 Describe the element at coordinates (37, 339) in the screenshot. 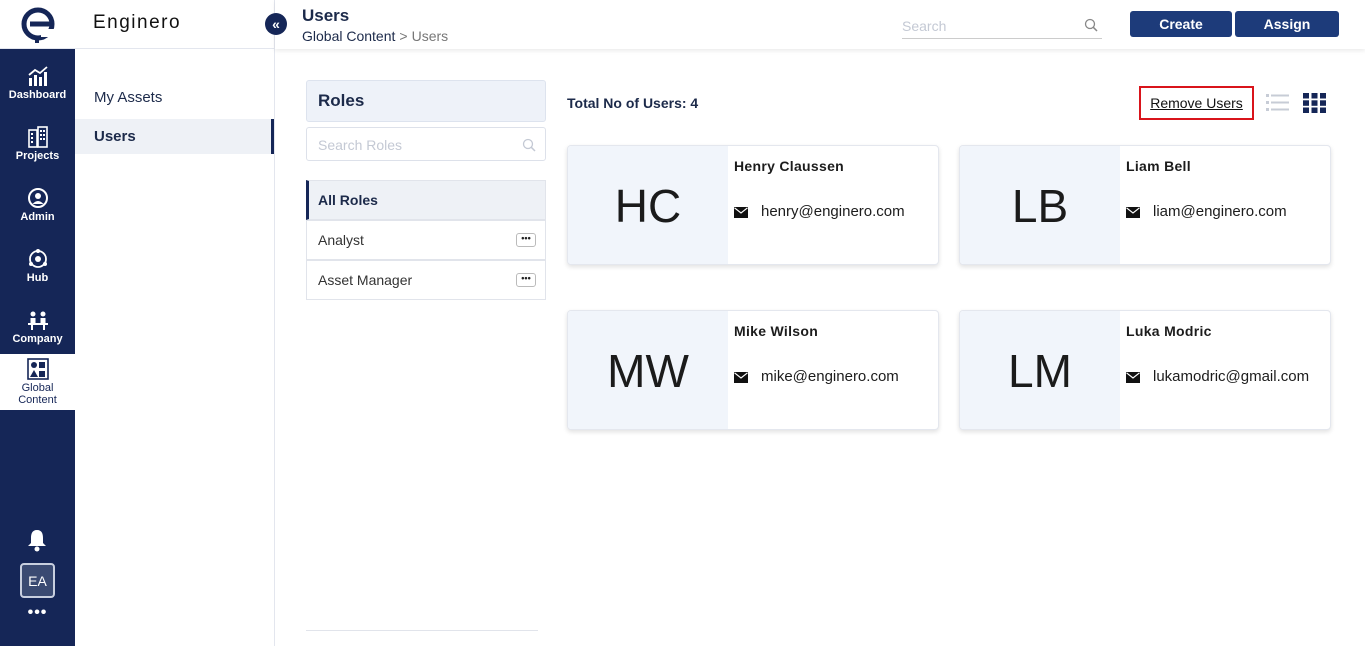

I see `rail-label-company: Company` at that location.